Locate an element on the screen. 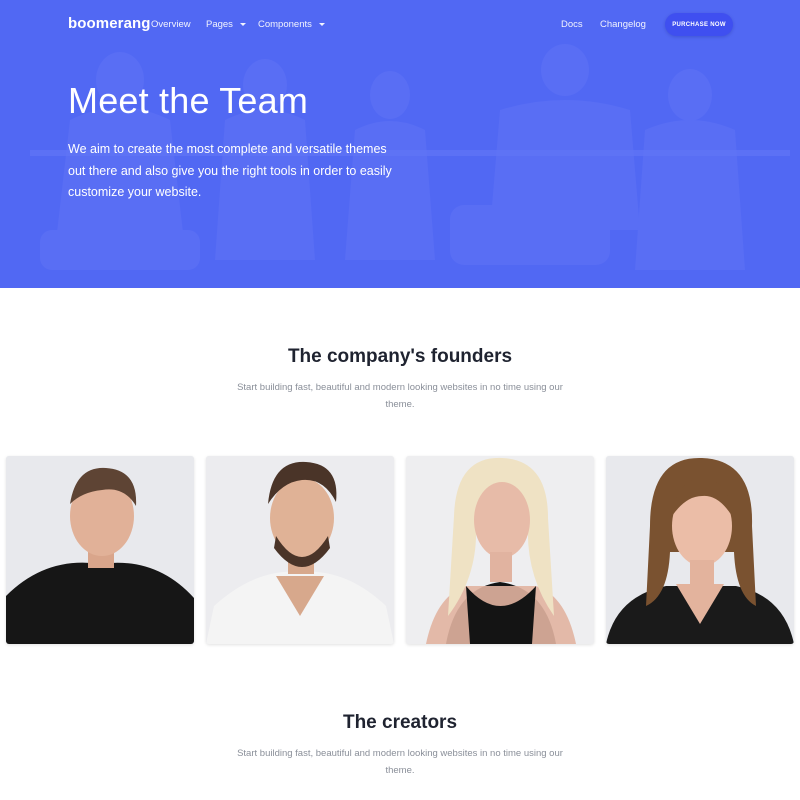 This screenshot has height=800, width=800. nav-changelog: Changelog is located at coordinates (623, 24).